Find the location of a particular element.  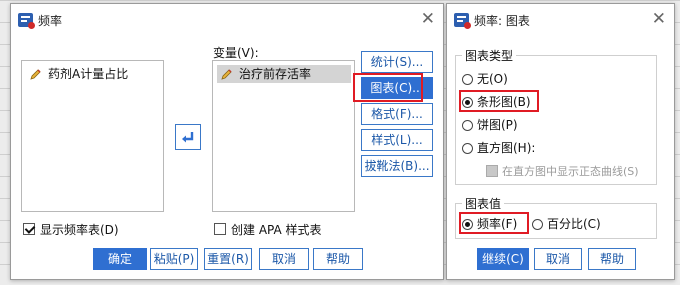

ok-button: 确定 is located at coordinates (120, 259).